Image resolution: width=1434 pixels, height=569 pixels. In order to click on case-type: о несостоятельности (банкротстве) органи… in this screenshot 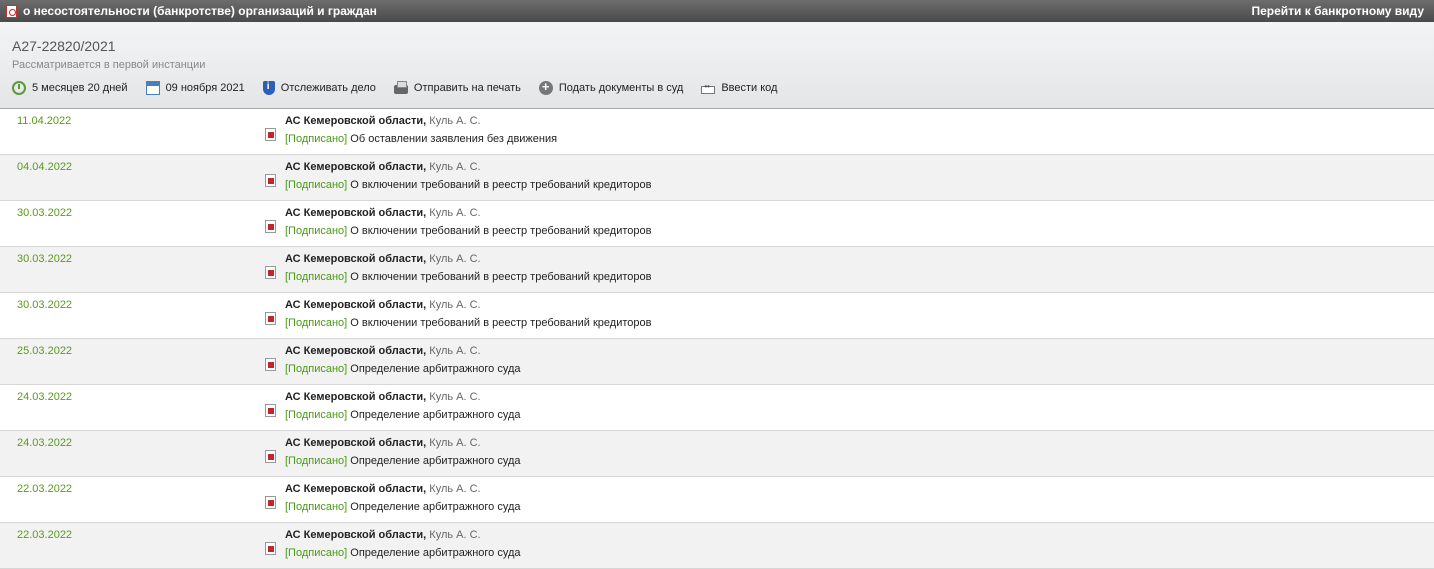, I will do `click(191, 11)`.